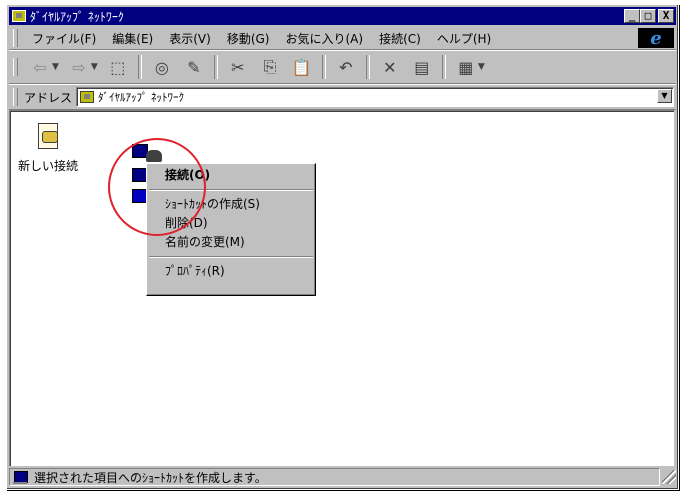 The width and height of the screenshot is (683, 495). Describe the element at coordinates (248, 38) in the screenshot. I see `menu-go: 移動(G)` at that location.